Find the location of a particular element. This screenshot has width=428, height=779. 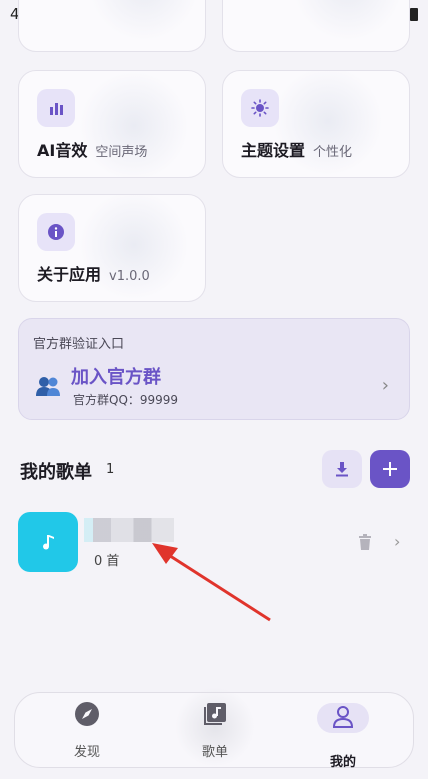

playlists-count: 1 is located at coordinates (110, 469).